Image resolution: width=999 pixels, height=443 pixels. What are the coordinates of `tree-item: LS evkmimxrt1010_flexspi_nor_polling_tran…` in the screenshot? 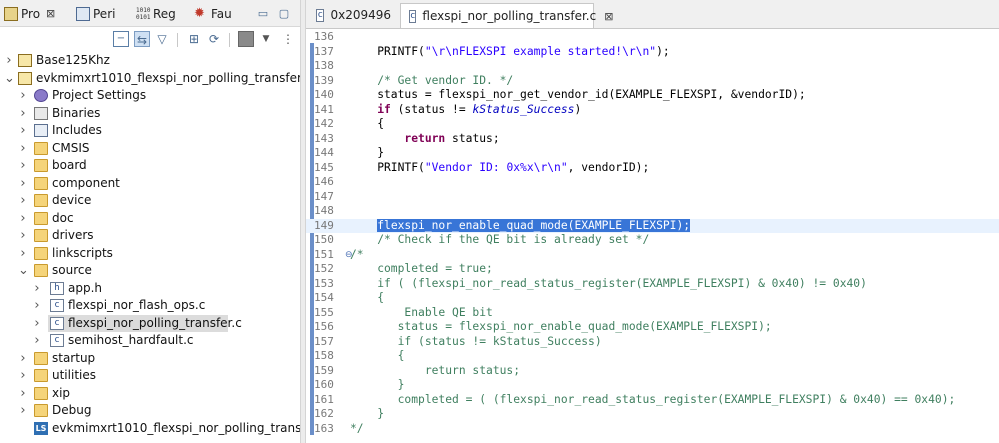 It's located at (150, 428).